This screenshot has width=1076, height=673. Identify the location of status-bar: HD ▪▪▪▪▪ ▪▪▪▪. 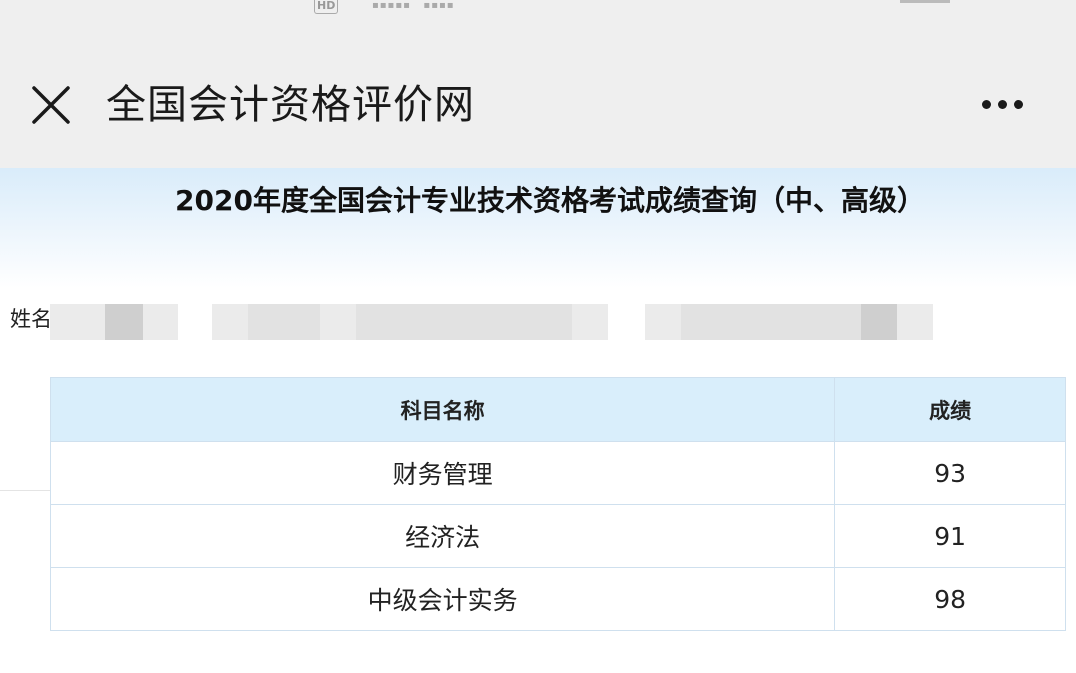
(538, 10).